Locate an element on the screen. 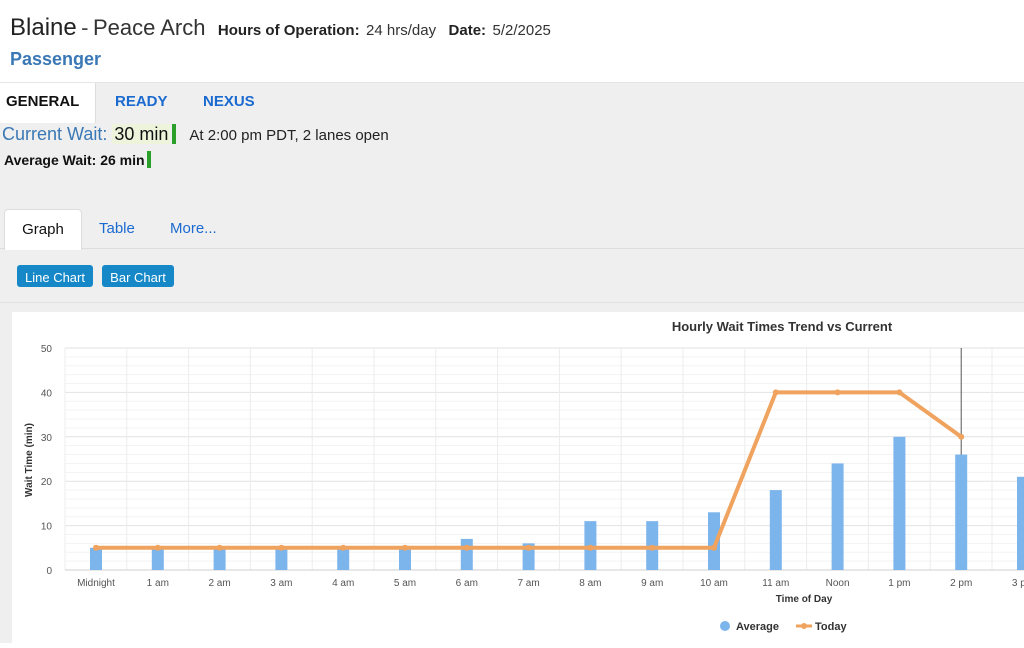 Image resolution: width=1024 pixels, height=648 pixels. x-tick-label: 1 pm is located at coordinates (899, 583).